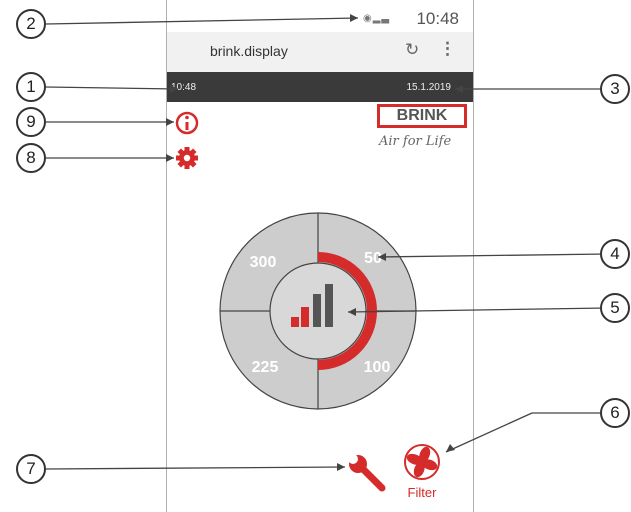  I want to click on callout-3: 3, so click(615, 89).